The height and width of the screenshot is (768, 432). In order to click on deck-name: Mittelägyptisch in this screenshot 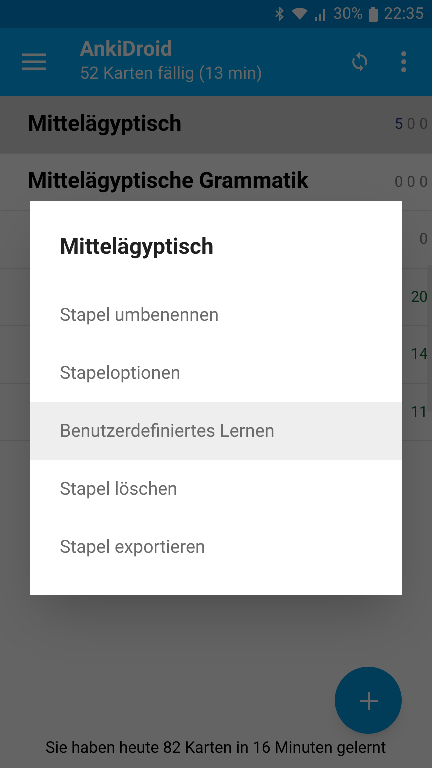, I will do `click(105, 124)`.